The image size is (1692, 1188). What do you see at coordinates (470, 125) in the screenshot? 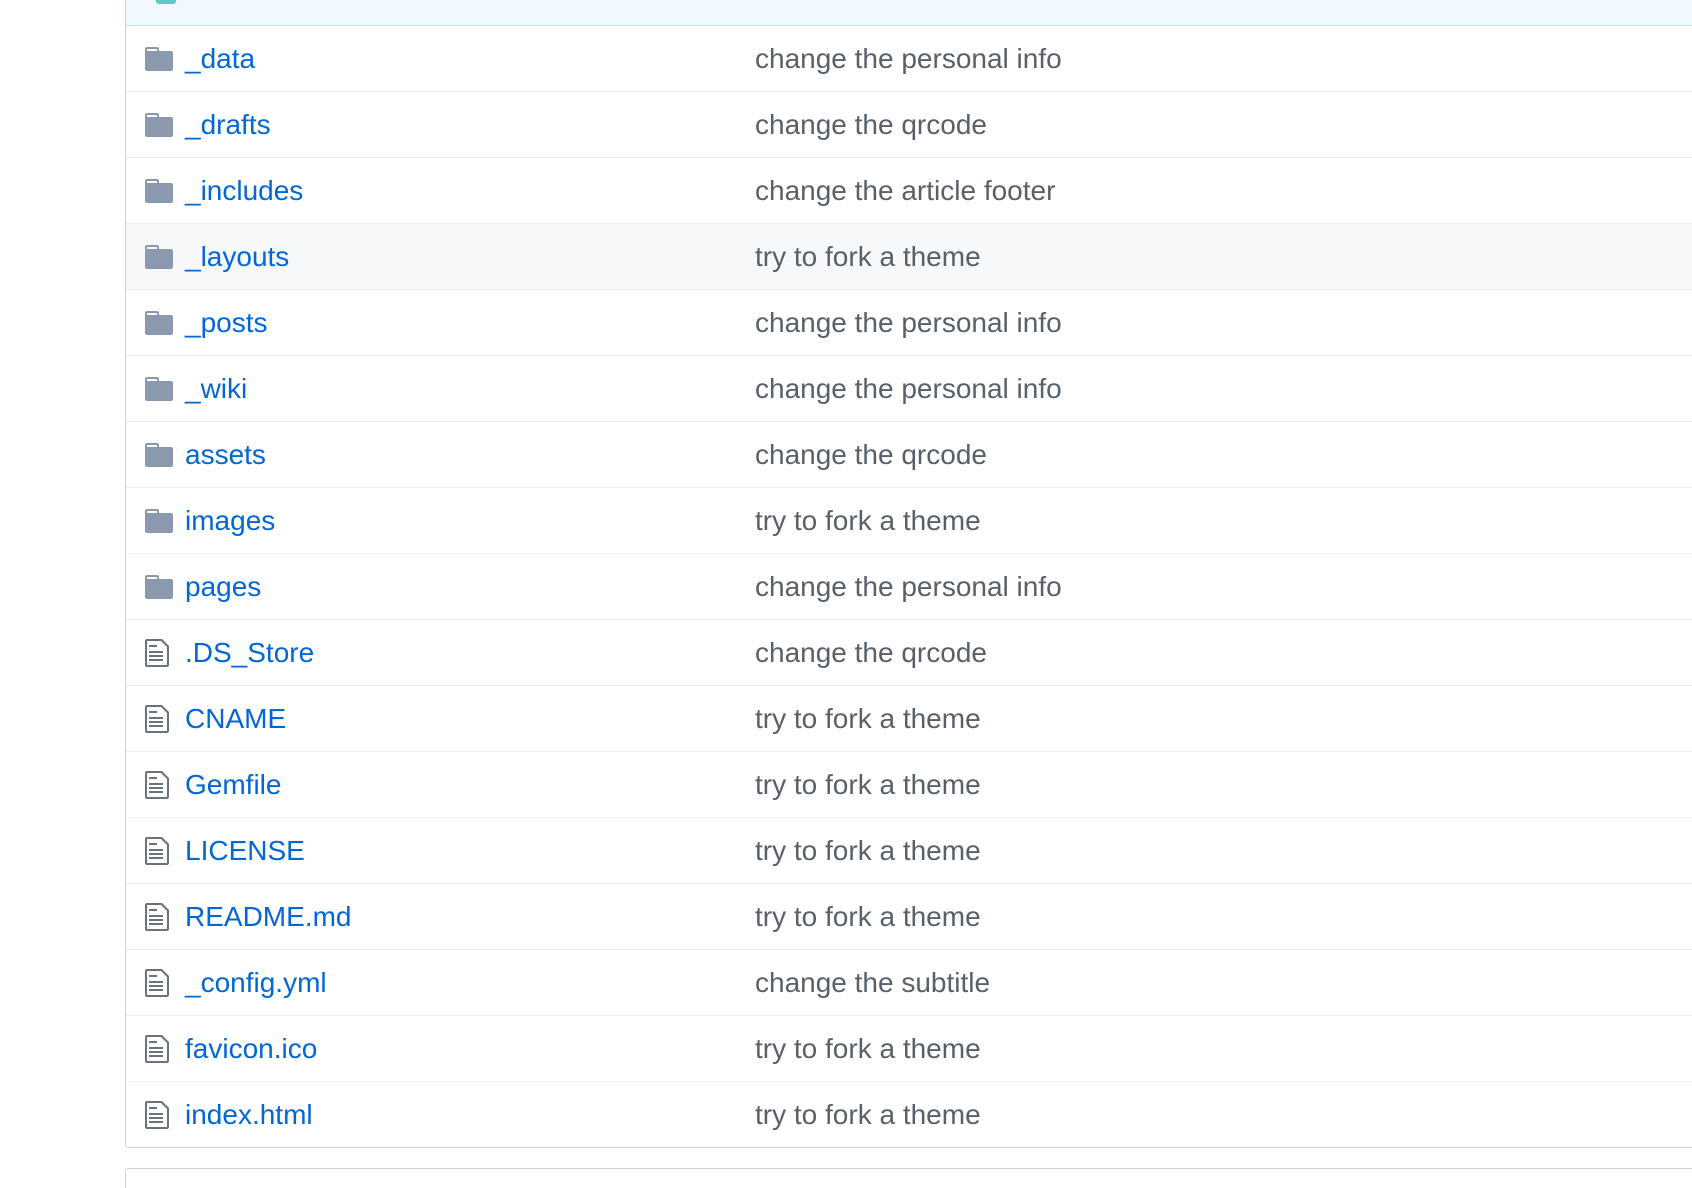
I see `file-name-link: _drafts` at bounding box center [470, 125].